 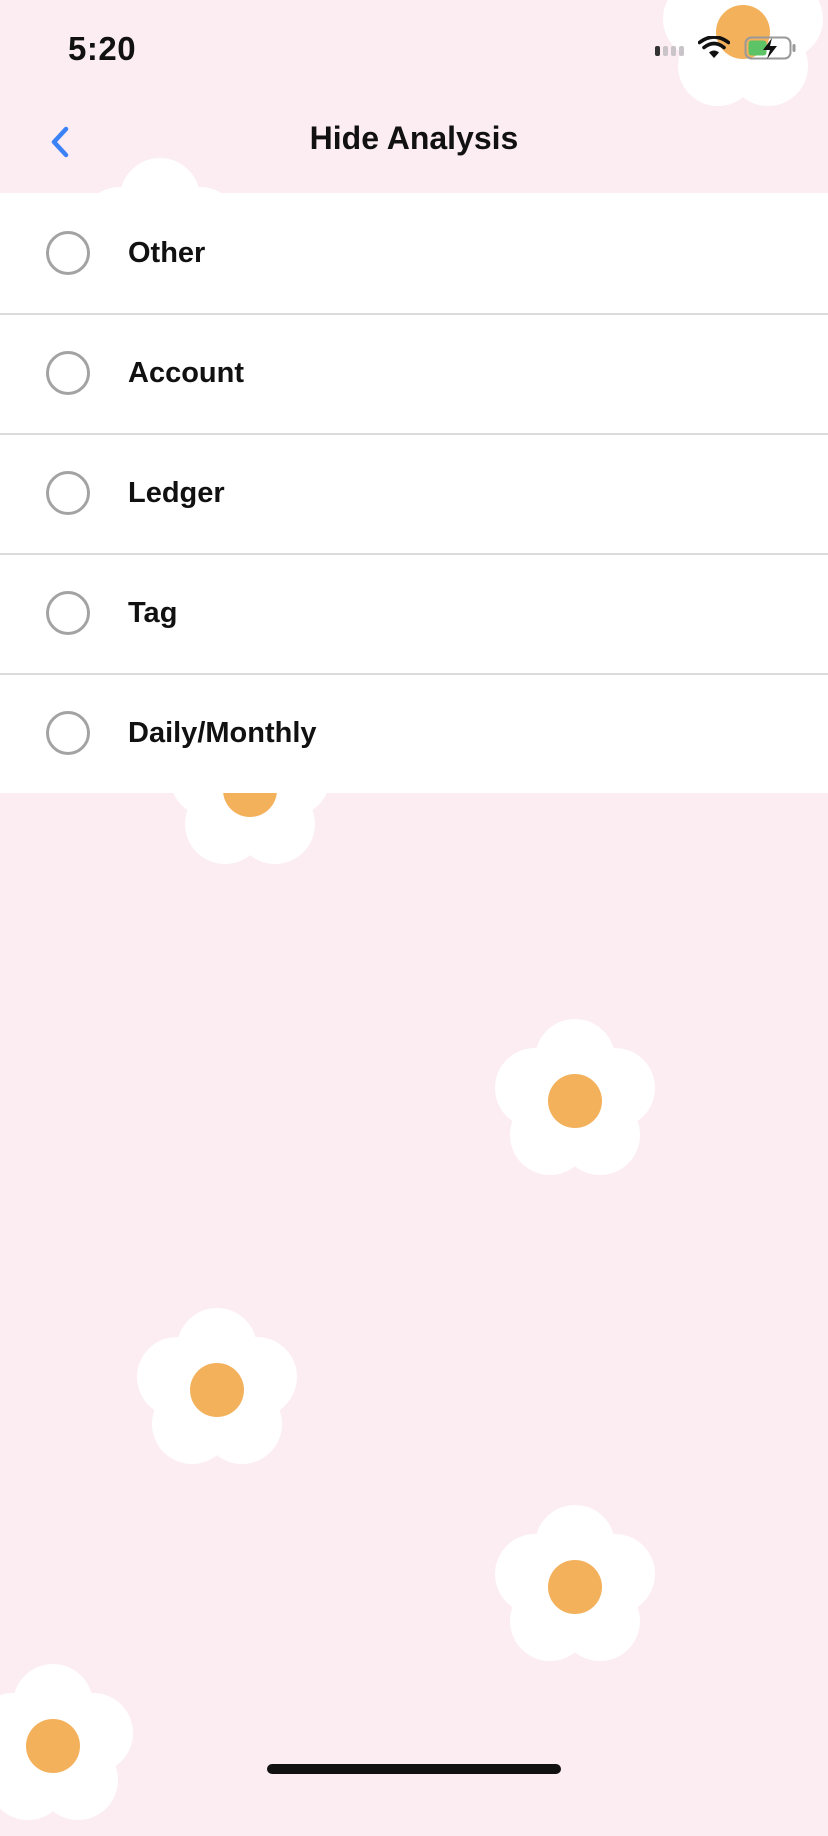 I want to click on status-time: 5:20, so click(x=102, y=48).